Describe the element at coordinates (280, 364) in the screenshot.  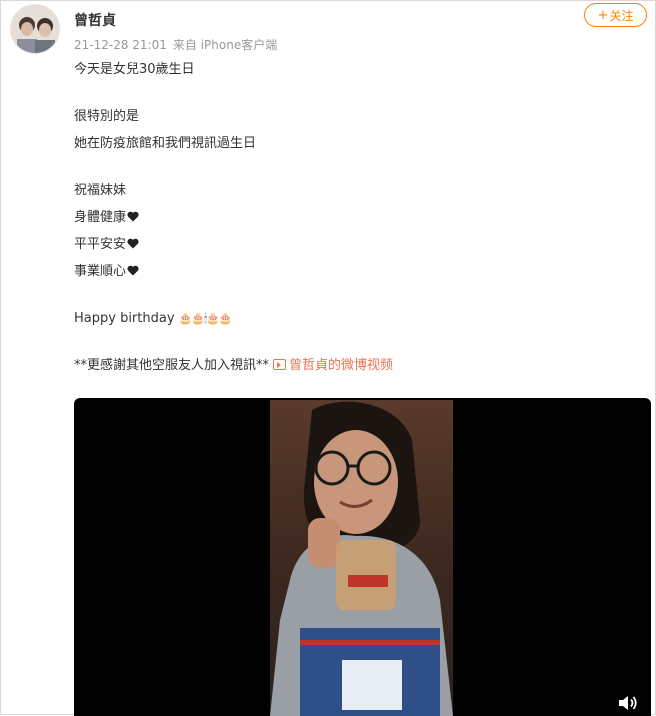
I see `video-play-icon` at that location.